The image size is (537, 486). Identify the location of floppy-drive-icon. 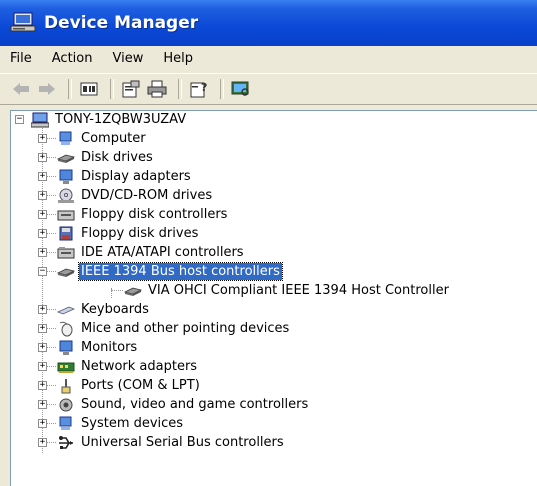
(66, 234).